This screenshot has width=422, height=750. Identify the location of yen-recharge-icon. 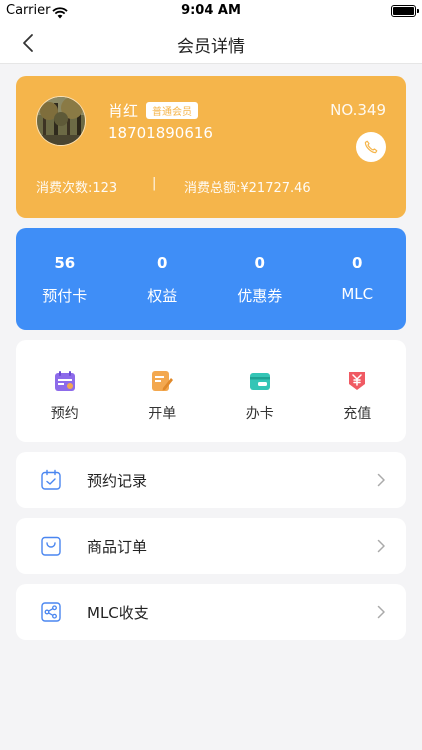
(357, 381).